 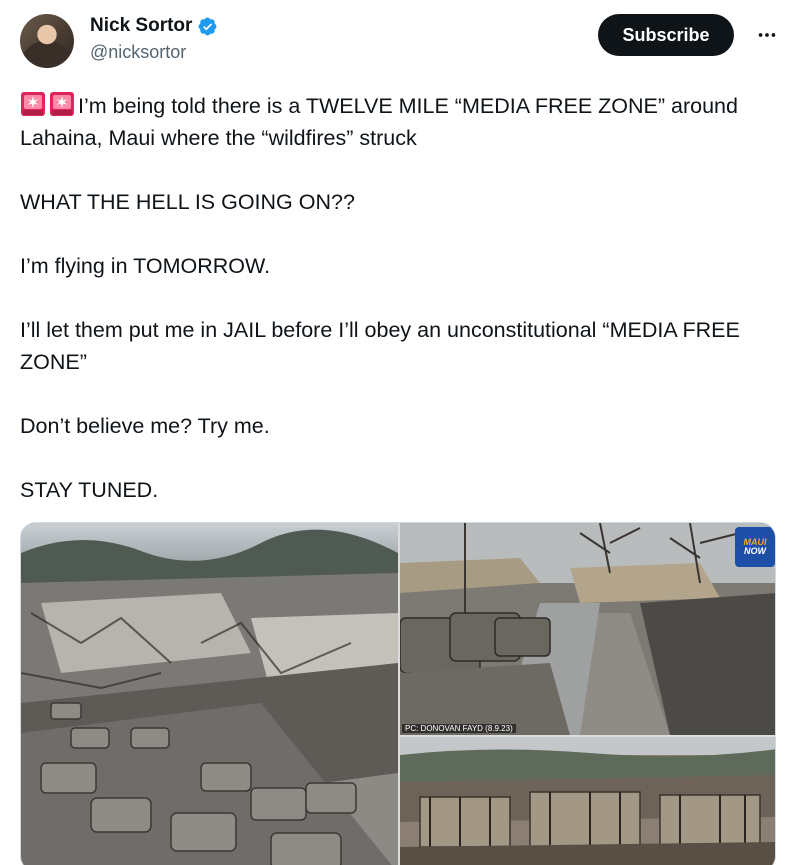 I want to click on photo-credit: PC: DONOVAN FAYD (8.9.23), so click(x=459, y=728).